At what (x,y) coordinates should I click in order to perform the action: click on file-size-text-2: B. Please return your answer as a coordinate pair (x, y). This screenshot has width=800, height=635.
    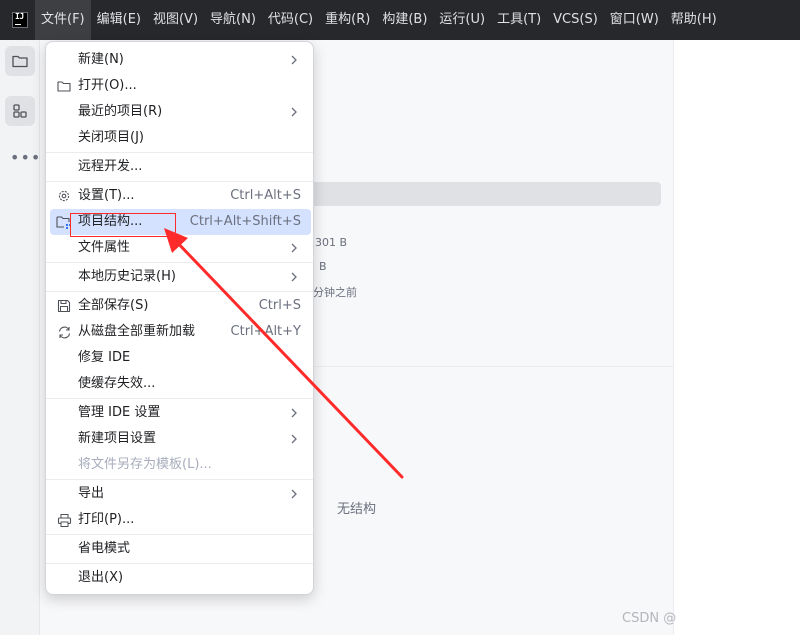
    Looking at the image, I should click on (323, 266).